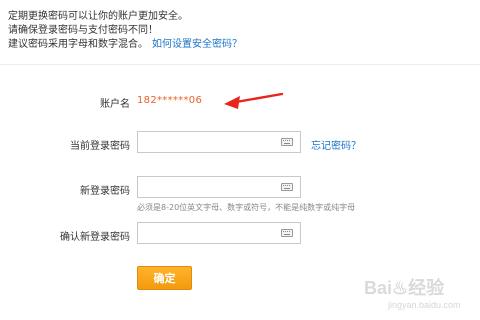  I want to click on new-password-label: 新登录密码, so click(105, 191).